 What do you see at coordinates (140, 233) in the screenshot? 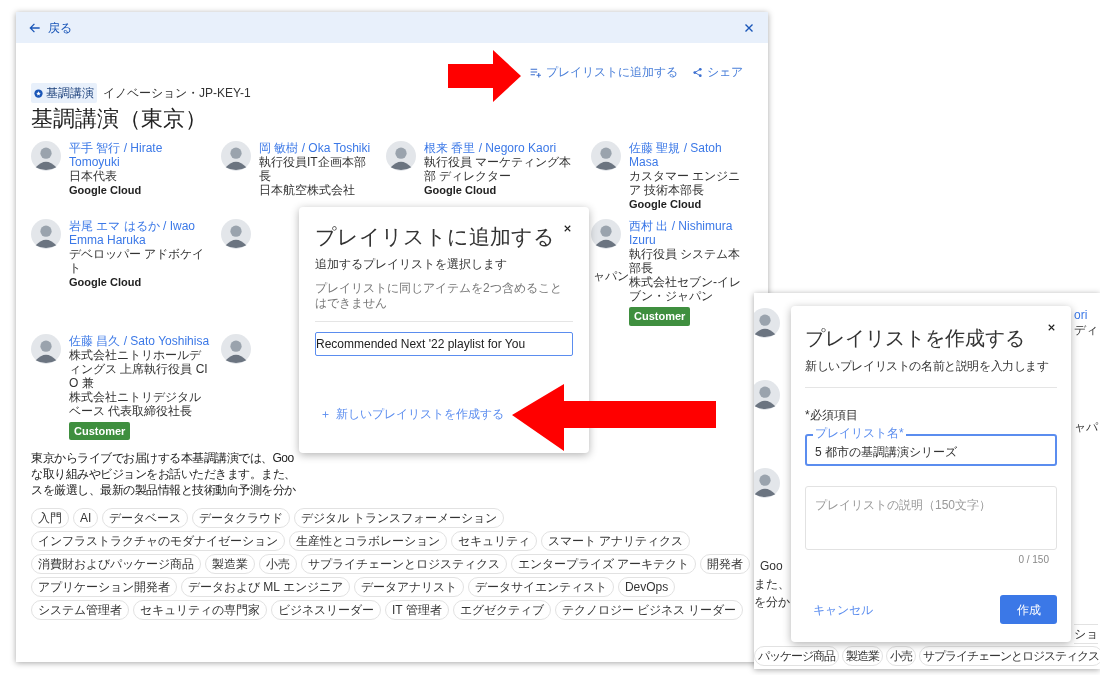
I see `speaker-name: 岩尾 エマ はるか / Iwao Emma Haruka` at bounding box center [140, 233].